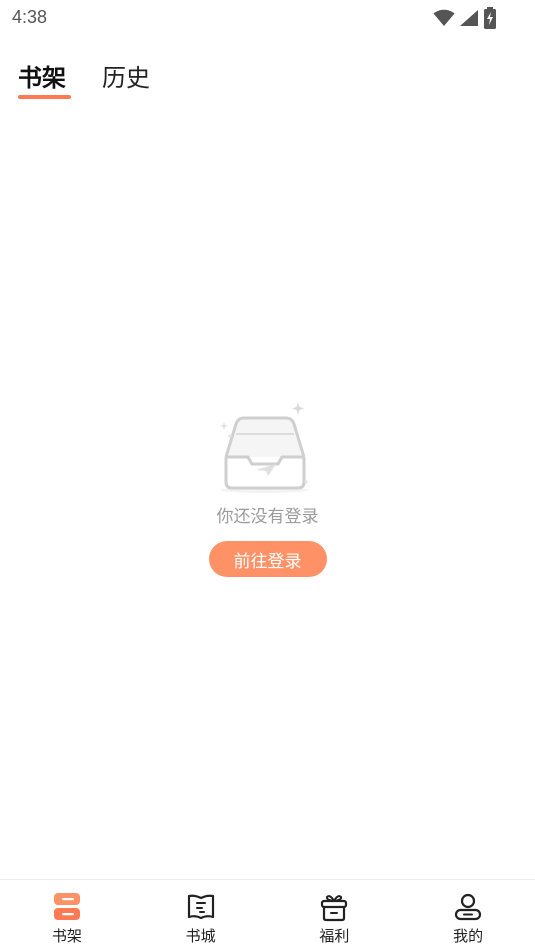 This screenshot has width=535, height=952. Describe the element at coordinates (264, 447) in the screenshot. I see `empty-inbox-illustration` at that location.